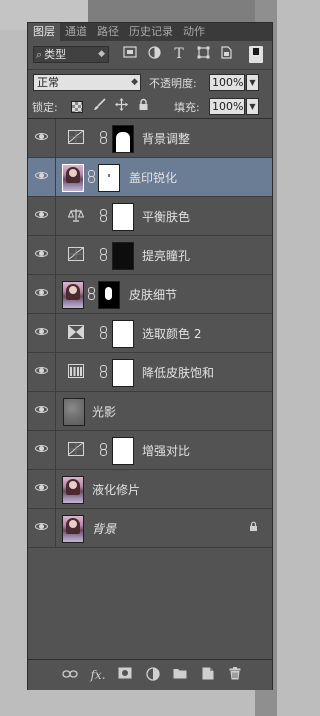 This screenshot has height=716, width=320. Describe the element at coordinates (227, 106) in the screenshot. I see `fill-field: 100%` at that location.